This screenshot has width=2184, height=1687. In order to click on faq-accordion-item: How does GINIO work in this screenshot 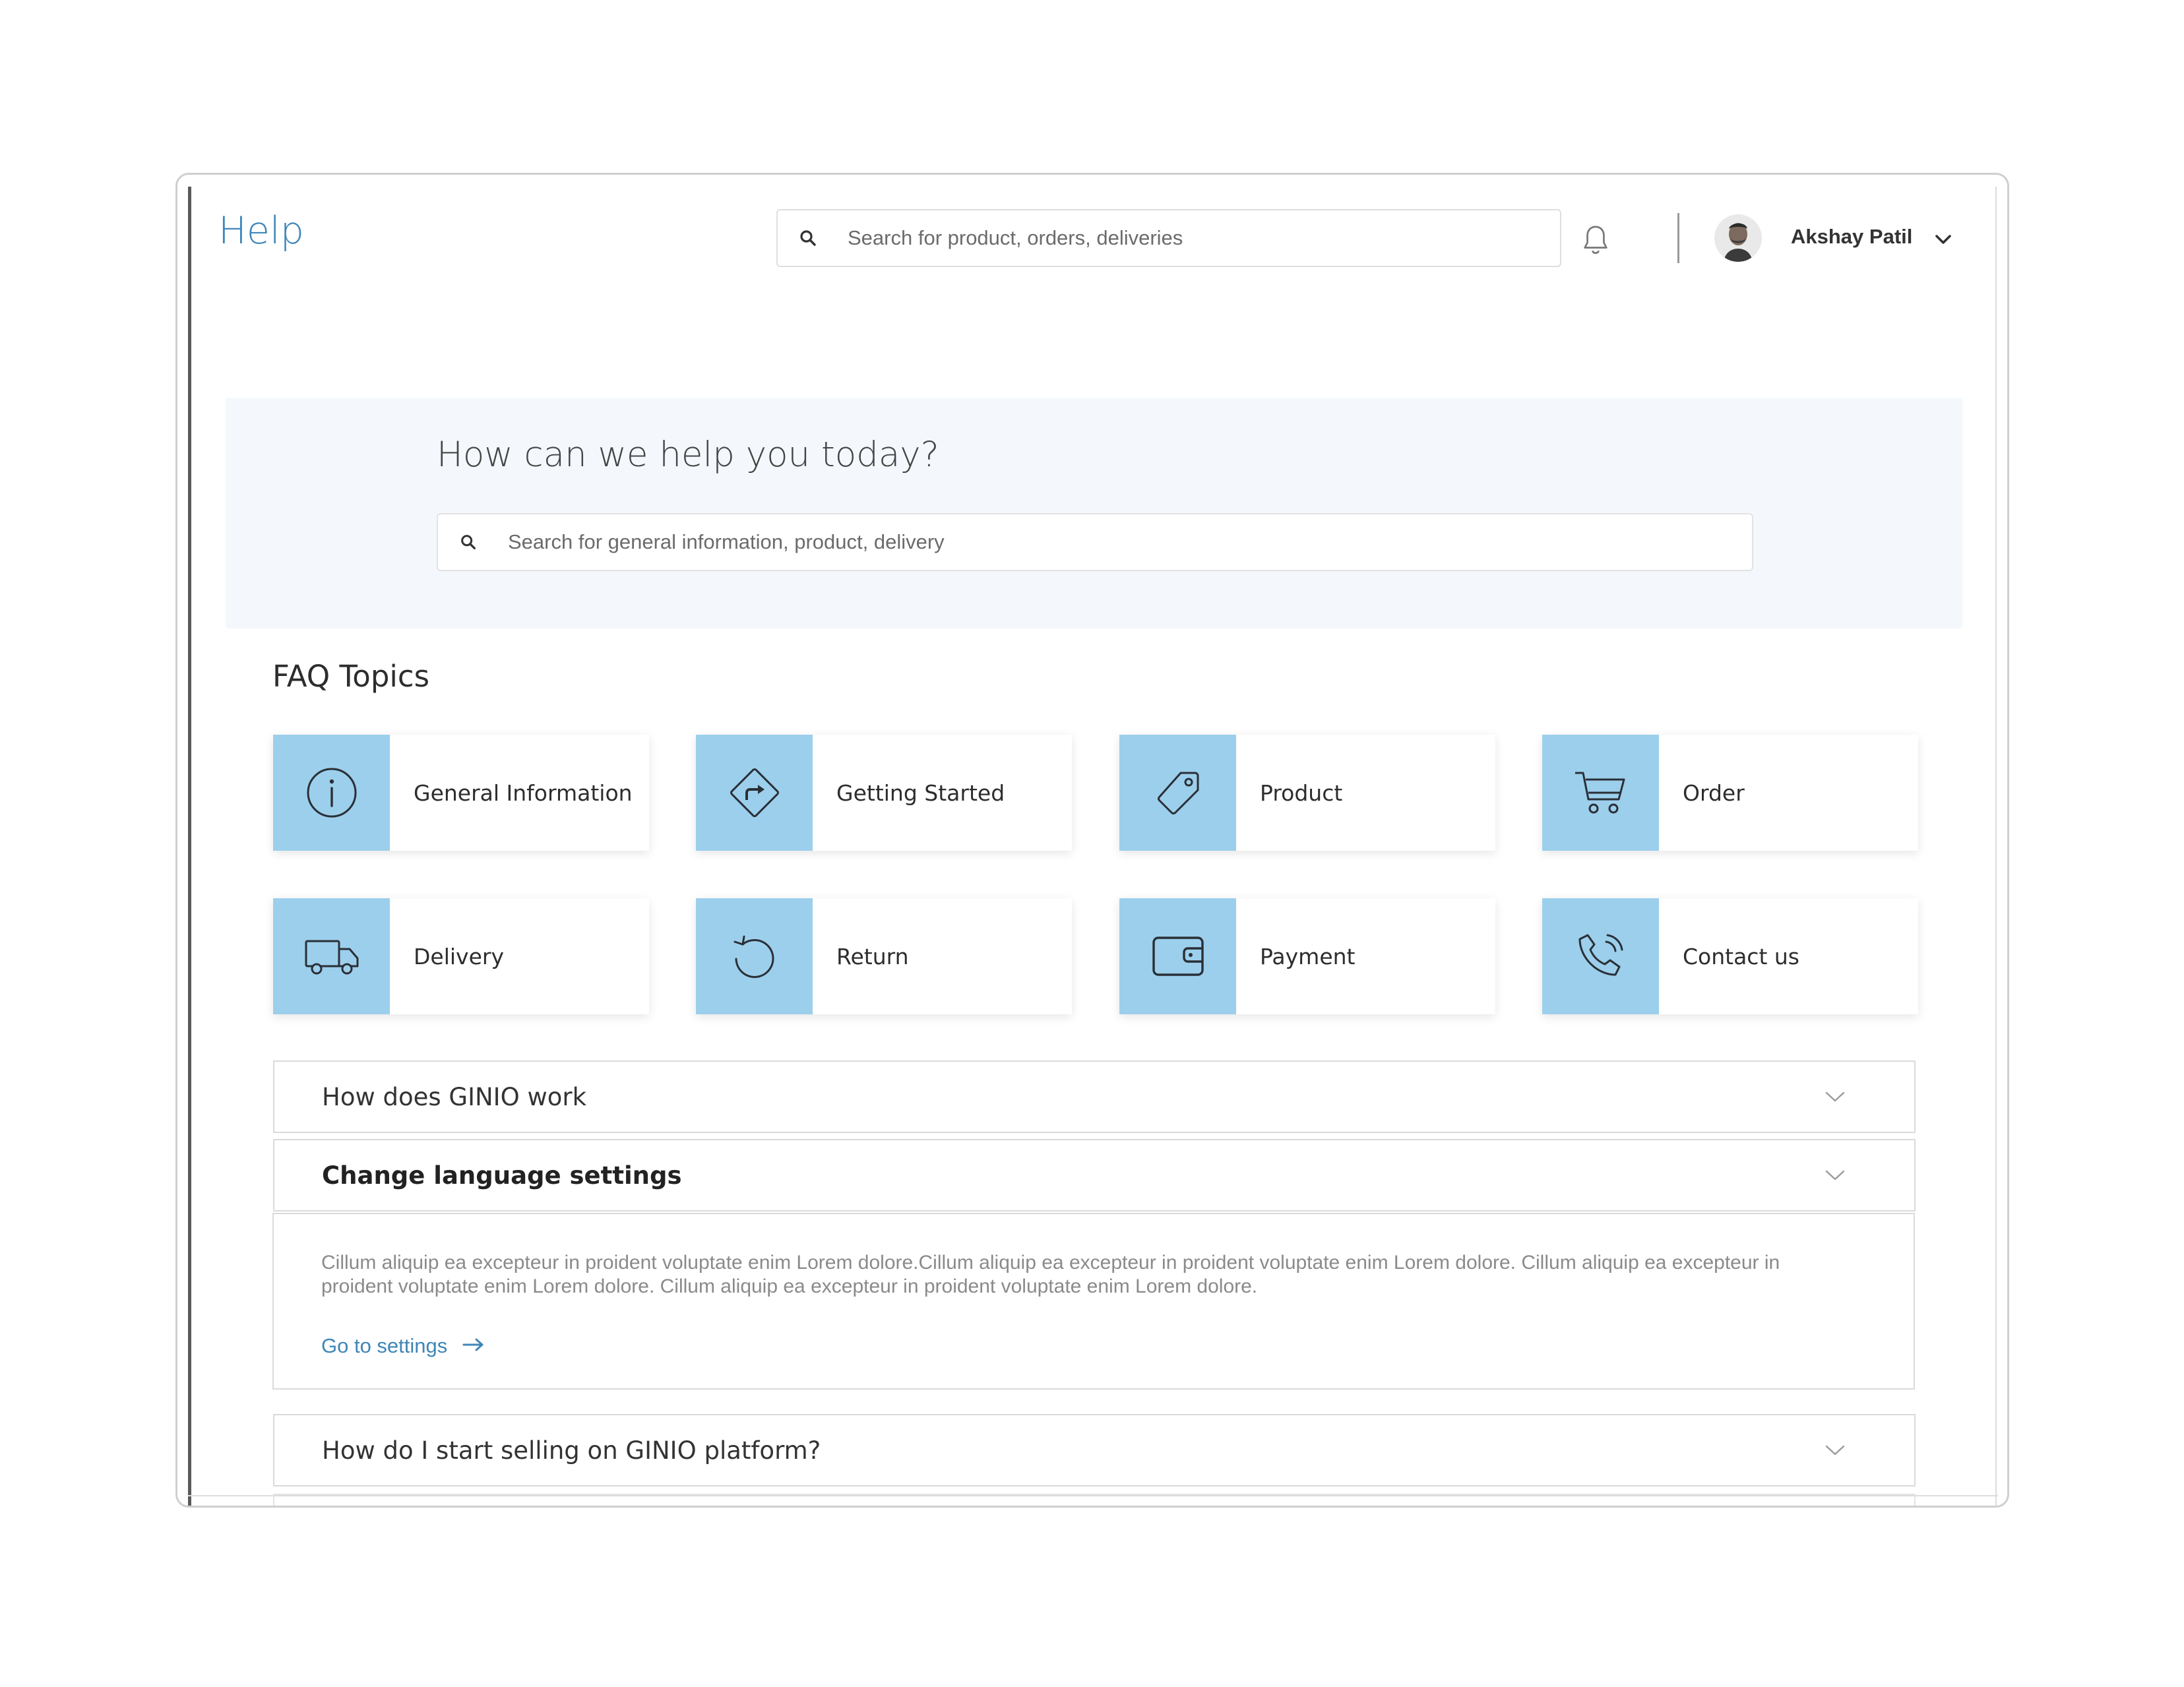, I will do `click(1094, 1096)`.